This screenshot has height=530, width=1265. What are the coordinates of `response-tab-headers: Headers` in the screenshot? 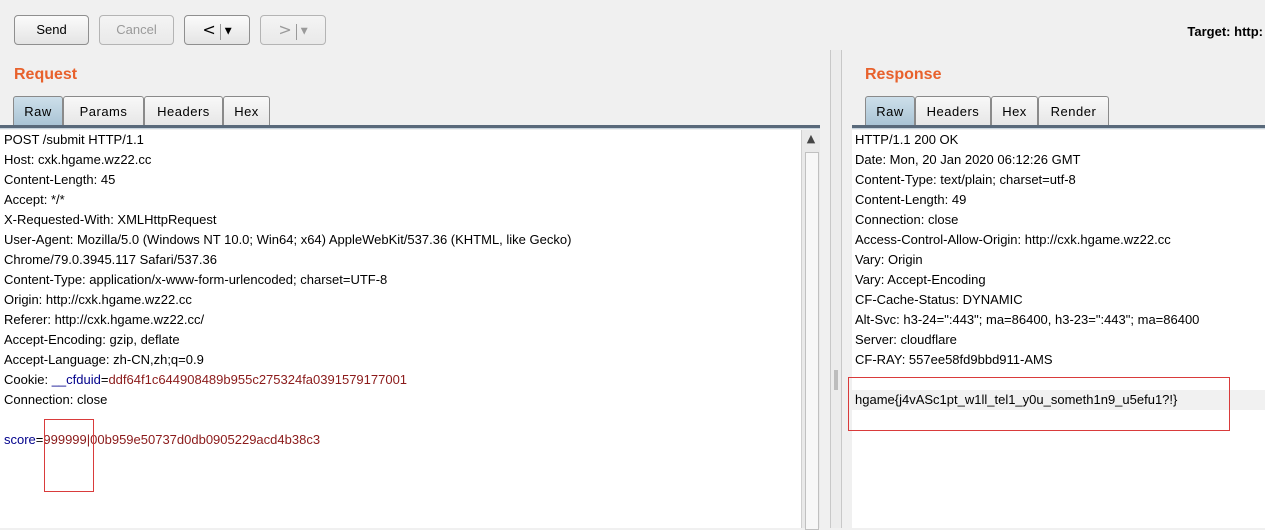 It's located at (953, 111).